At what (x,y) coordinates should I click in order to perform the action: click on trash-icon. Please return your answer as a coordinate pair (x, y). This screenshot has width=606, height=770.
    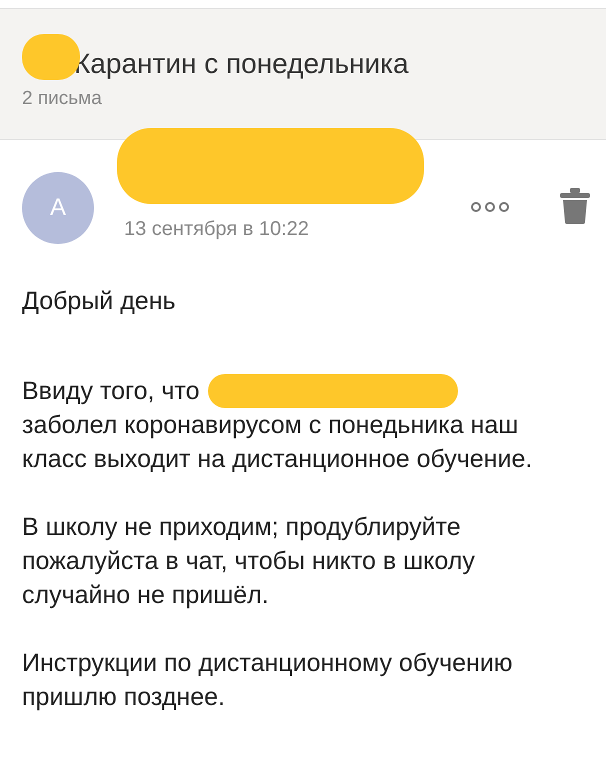
    Looking at the image, I should click on (575, 206).